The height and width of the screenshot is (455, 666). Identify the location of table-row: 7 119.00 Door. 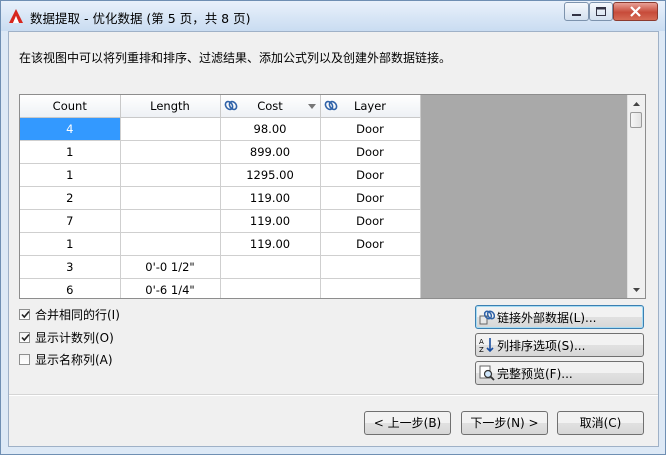
(220, 221).